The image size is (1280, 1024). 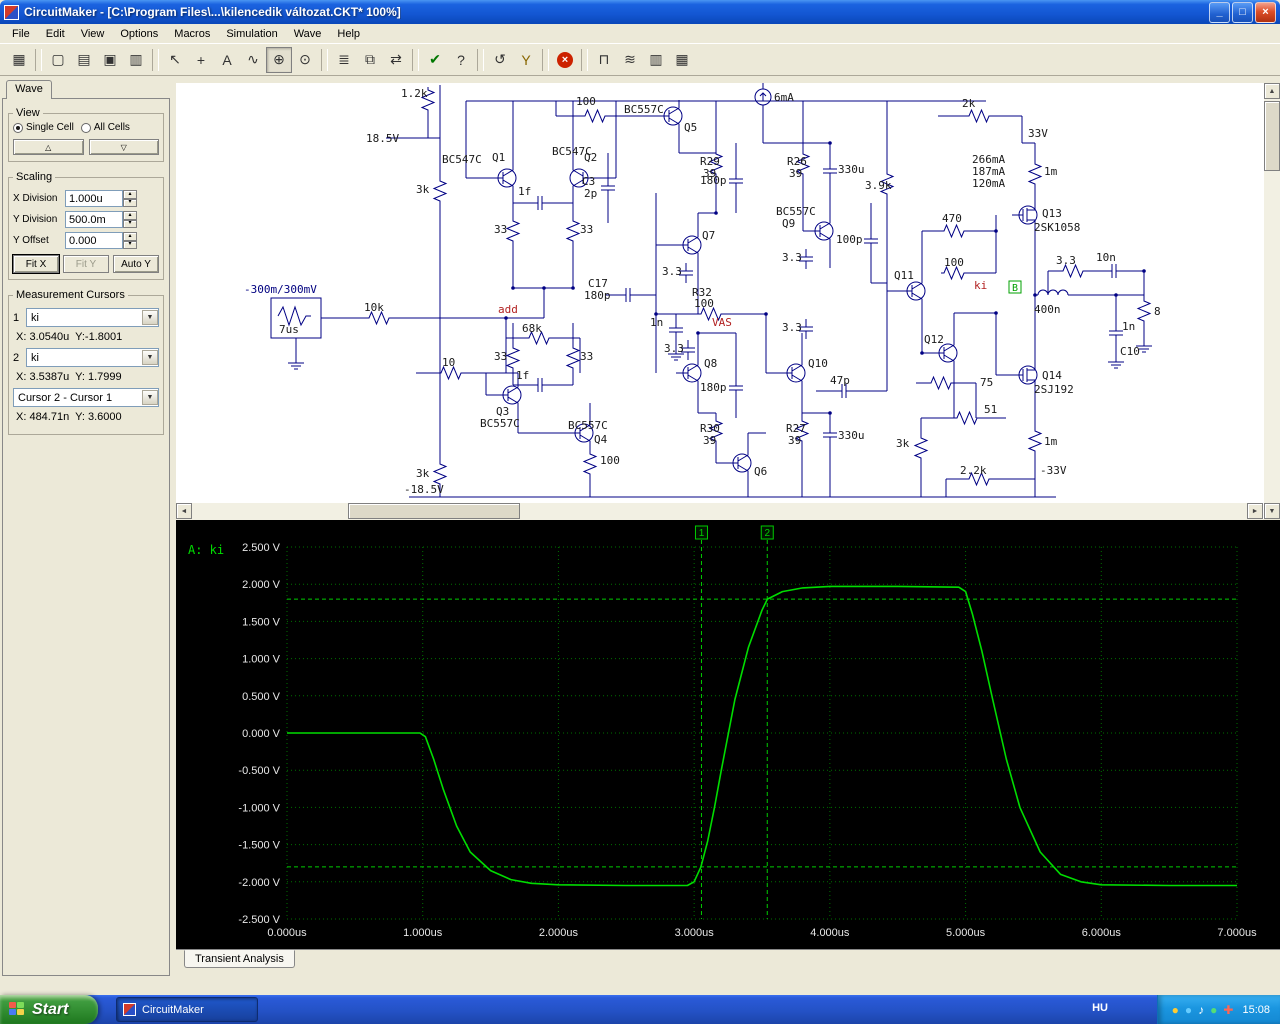 I want to click on all-cells-radio, so click(x=85, y=127).